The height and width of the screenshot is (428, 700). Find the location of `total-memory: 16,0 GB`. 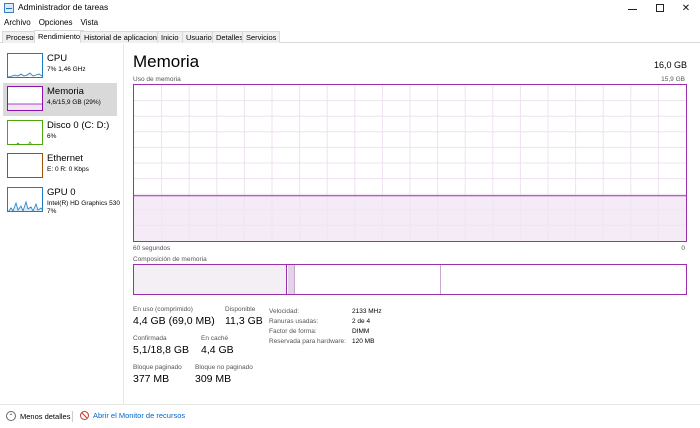

total-memory: 16,0 GB is located at coordinates (670, 65).